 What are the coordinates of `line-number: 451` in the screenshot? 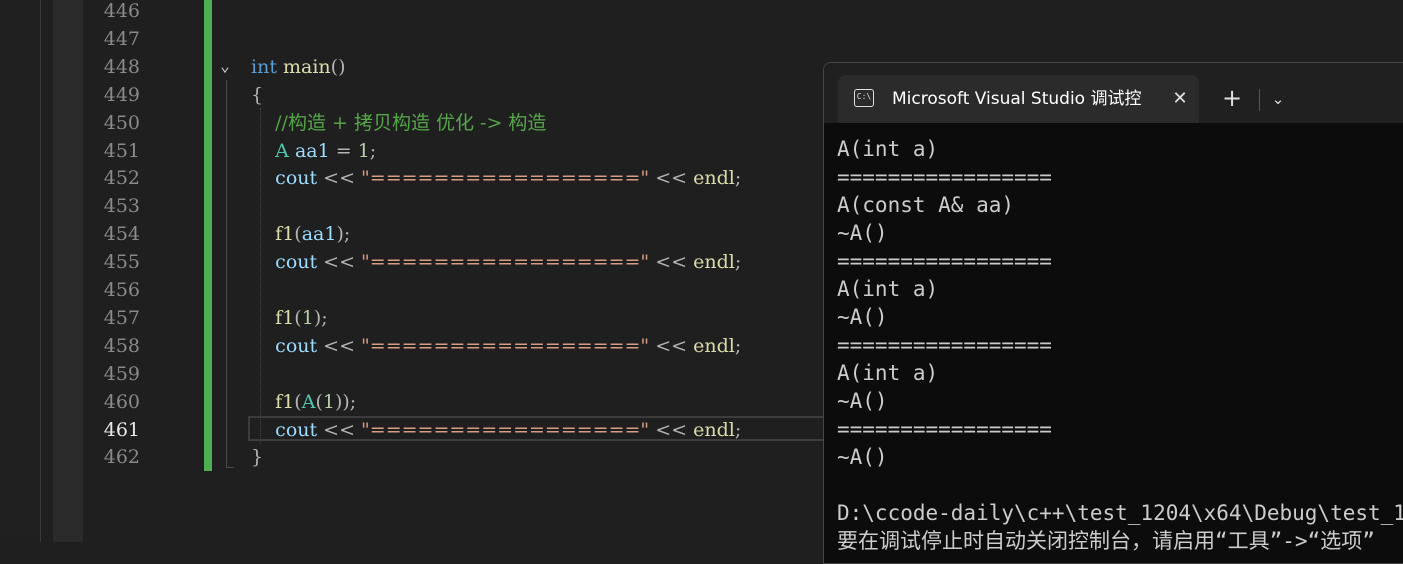 It's located at (121, 150).